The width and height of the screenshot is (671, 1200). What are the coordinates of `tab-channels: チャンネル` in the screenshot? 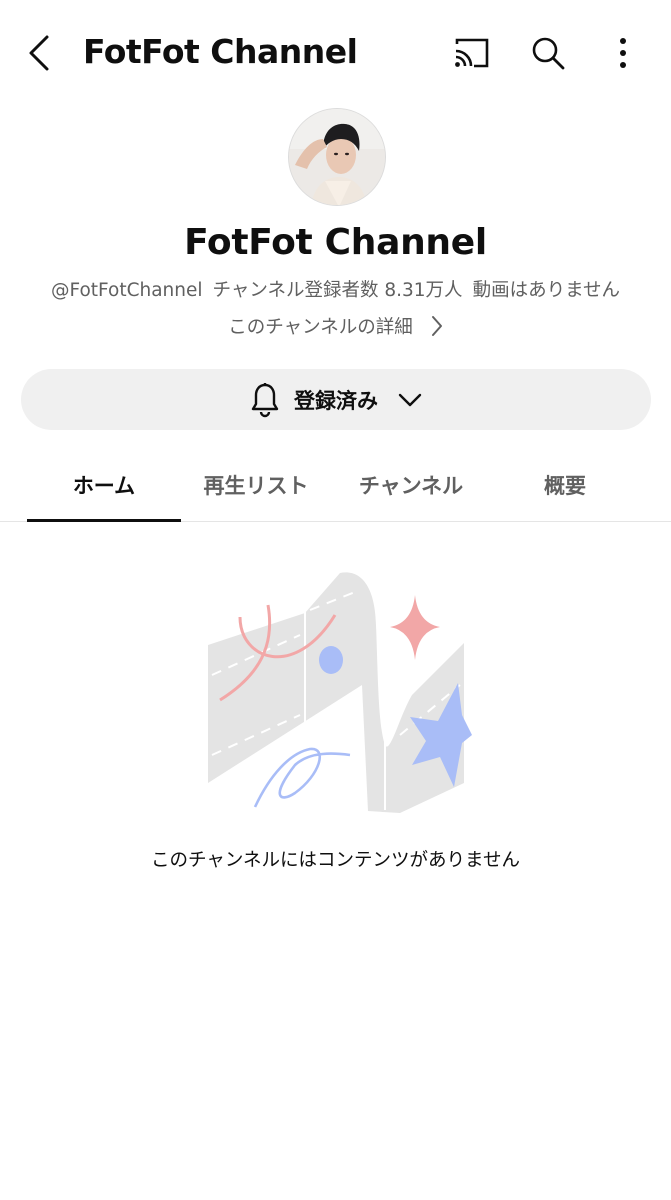 It's located at (411, 485).